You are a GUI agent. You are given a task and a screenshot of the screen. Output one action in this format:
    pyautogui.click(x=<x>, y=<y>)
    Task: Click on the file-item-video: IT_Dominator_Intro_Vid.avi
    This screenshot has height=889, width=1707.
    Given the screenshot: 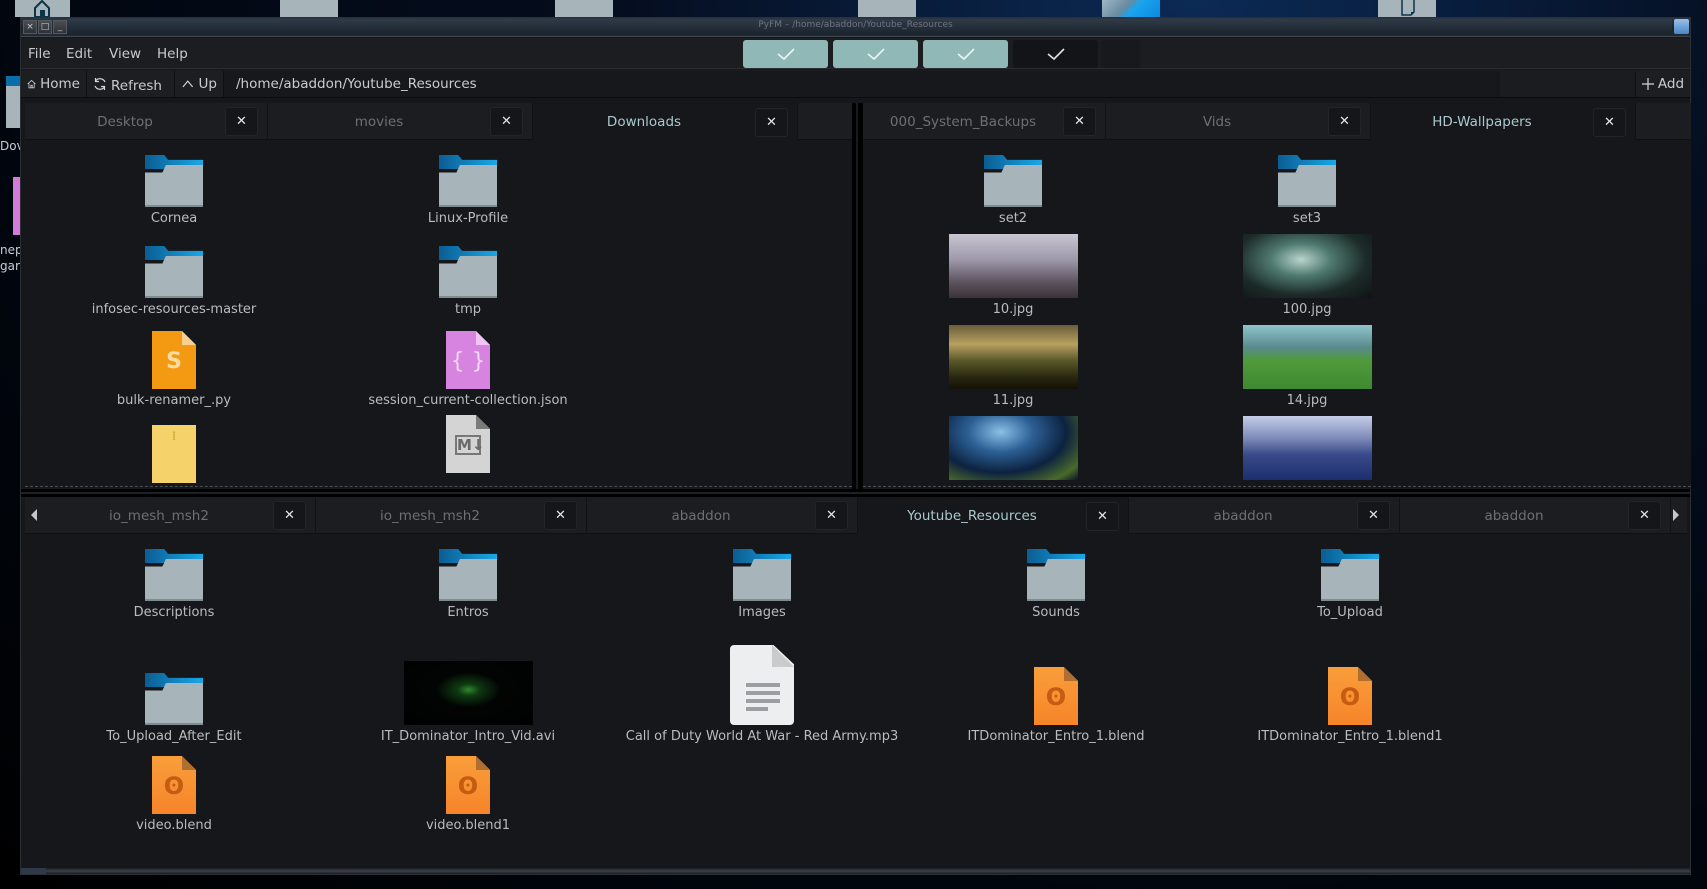 What is the action you would take?
    pyautogui.click(x=468, y=692)
    